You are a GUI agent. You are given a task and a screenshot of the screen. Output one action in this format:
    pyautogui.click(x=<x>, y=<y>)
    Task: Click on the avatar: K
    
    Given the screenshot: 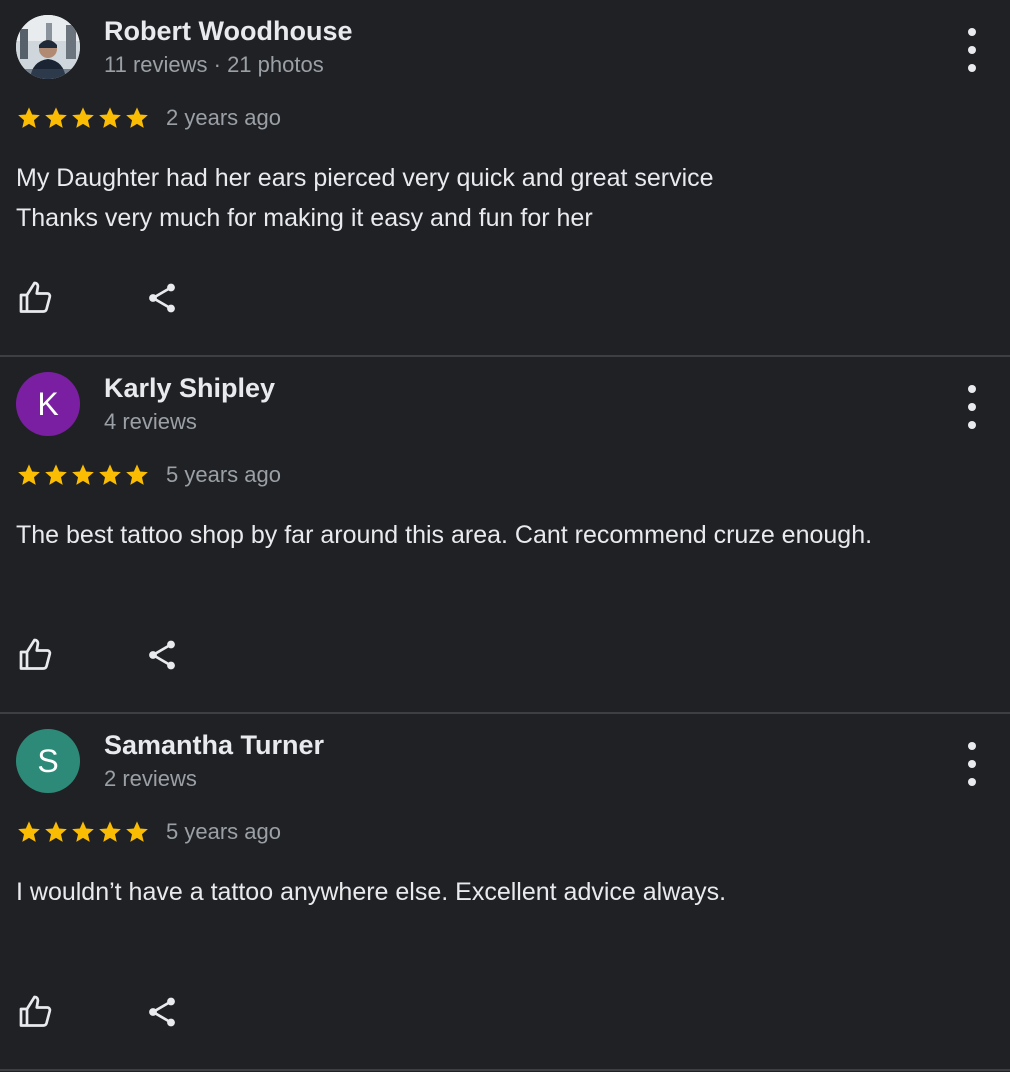 What is the action you would take?
    pyautogui.click(x=48, y=404)
    